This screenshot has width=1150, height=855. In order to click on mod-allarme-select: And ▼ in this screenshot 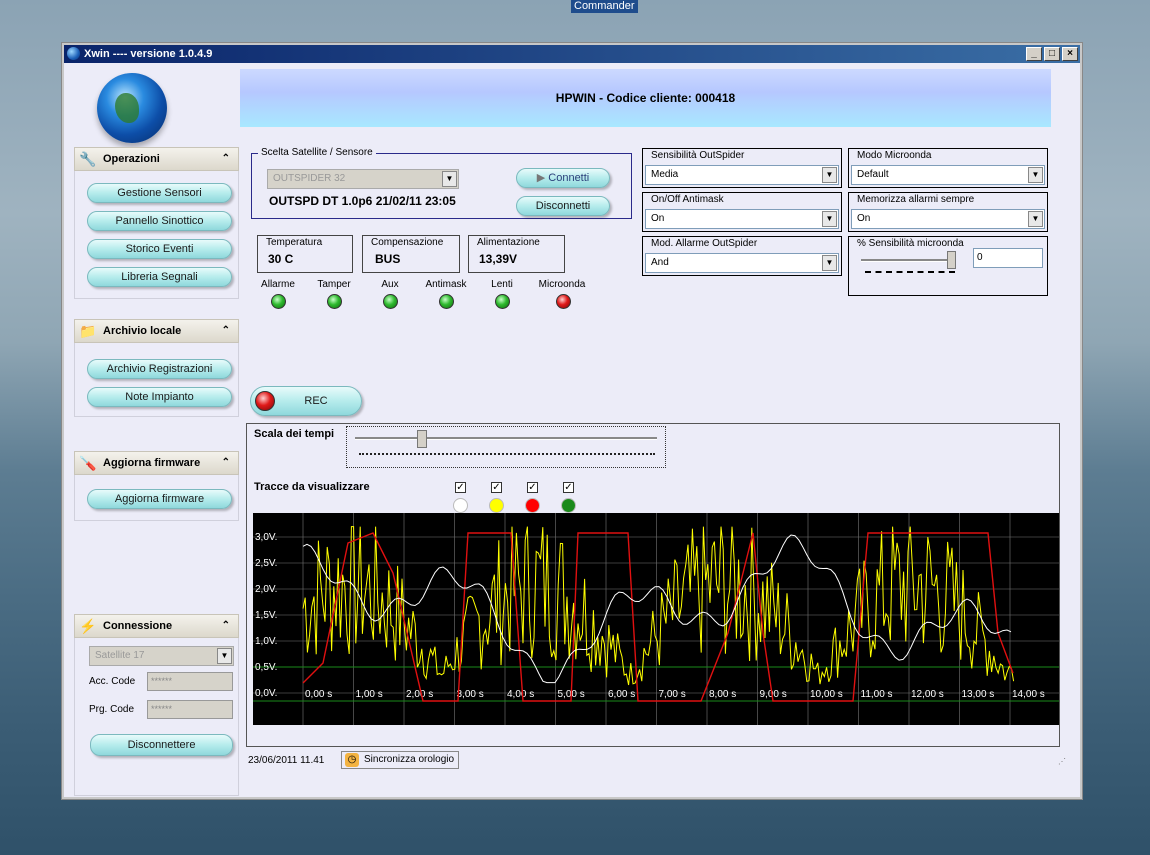, I will do `click(742, 263)`.